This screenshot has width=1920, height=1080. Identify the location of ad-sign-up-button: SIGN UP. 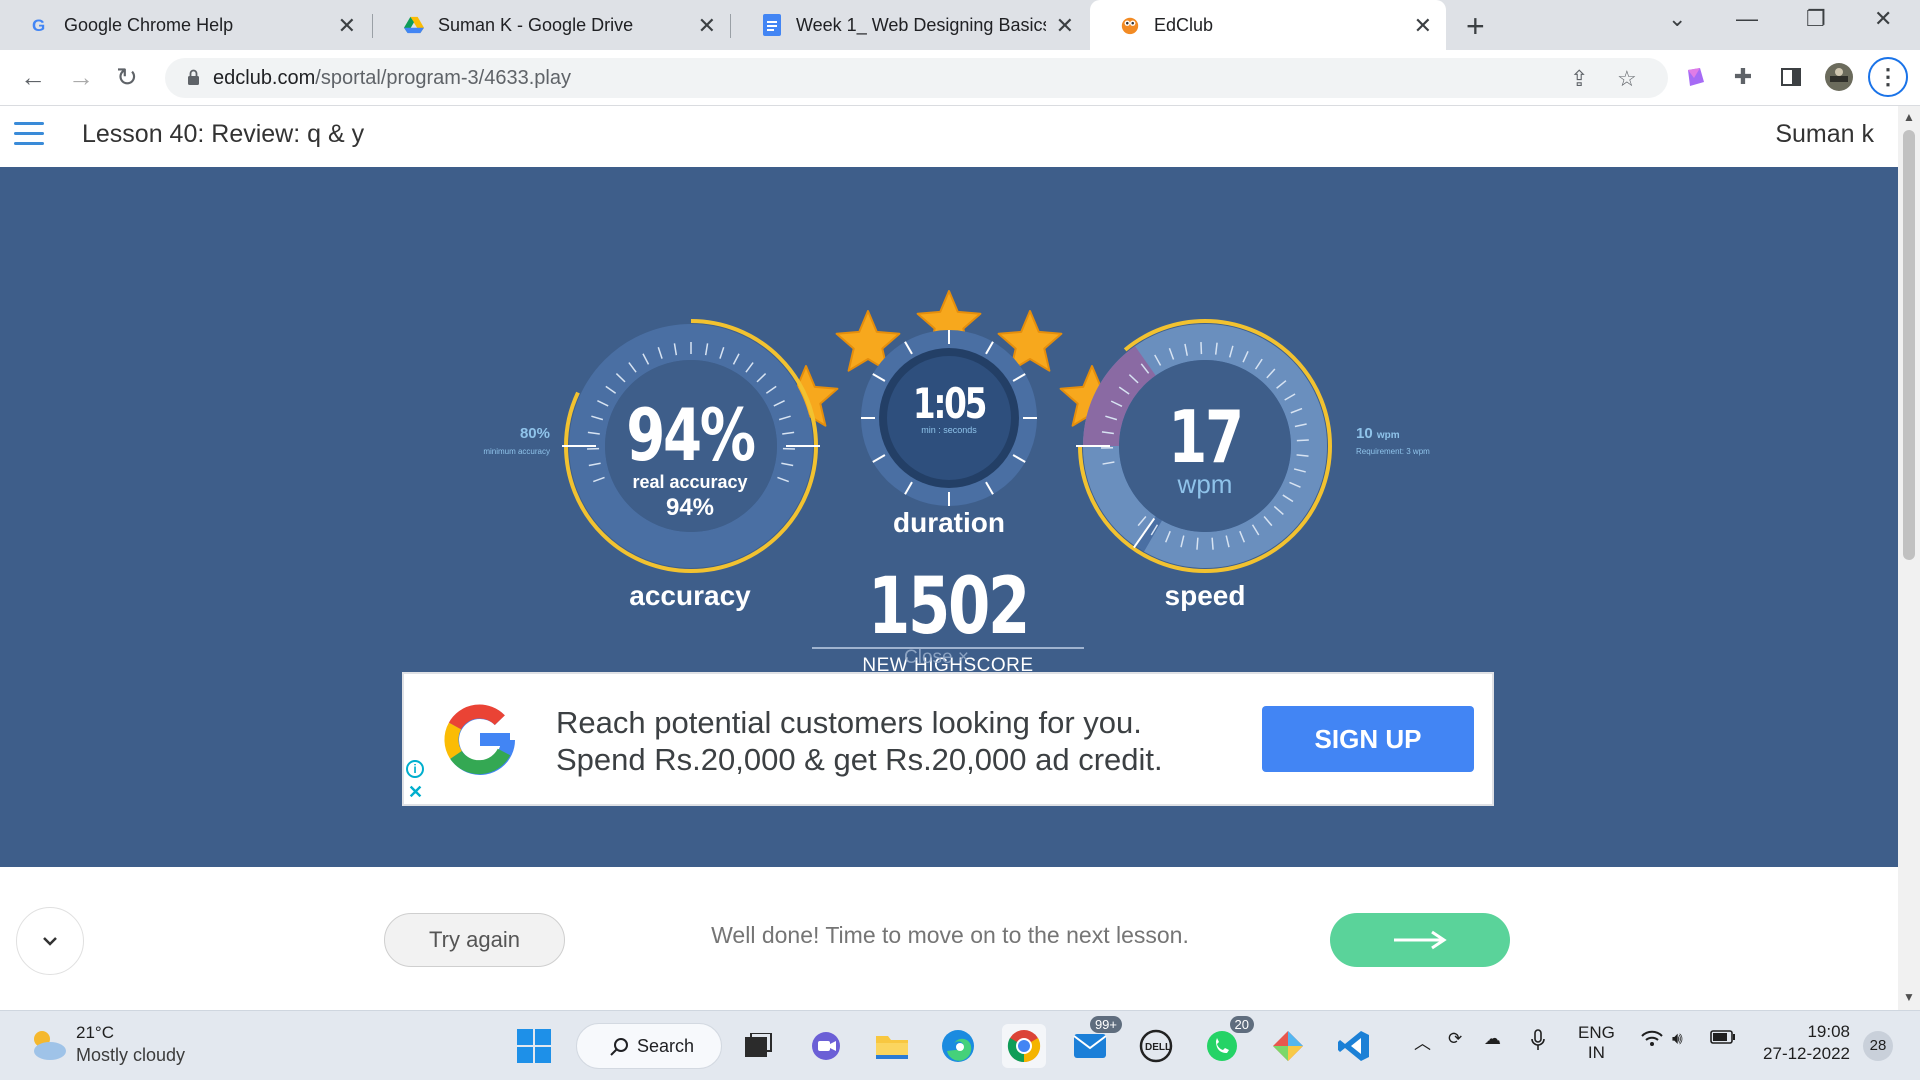
(1368, 739).